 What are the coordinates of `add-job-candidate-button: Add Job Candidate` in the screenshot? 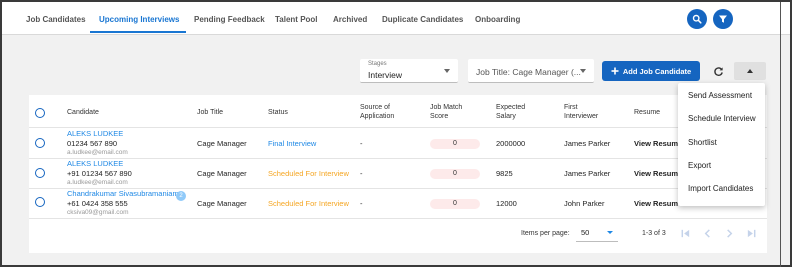 It's located at (651, 71).